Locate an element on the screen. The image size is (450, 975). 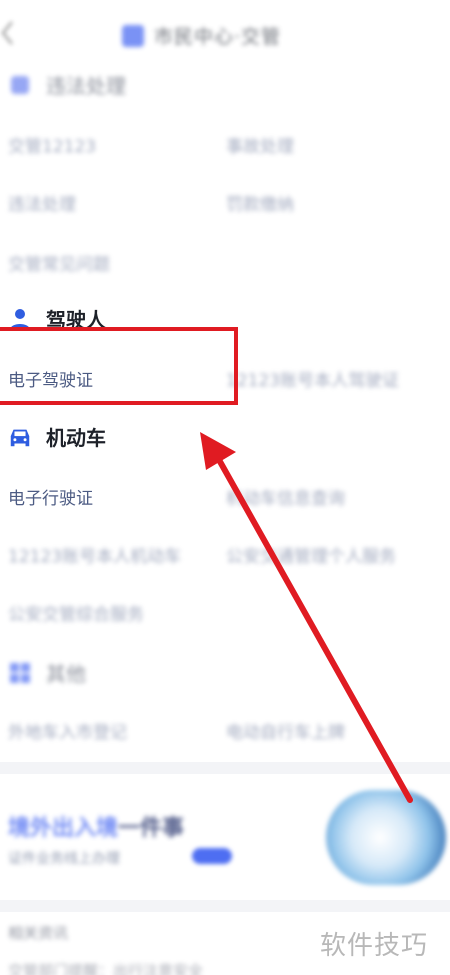
menu-item-vehicle-5: 公安交管综合服务 is located at coordinates (76, 612).